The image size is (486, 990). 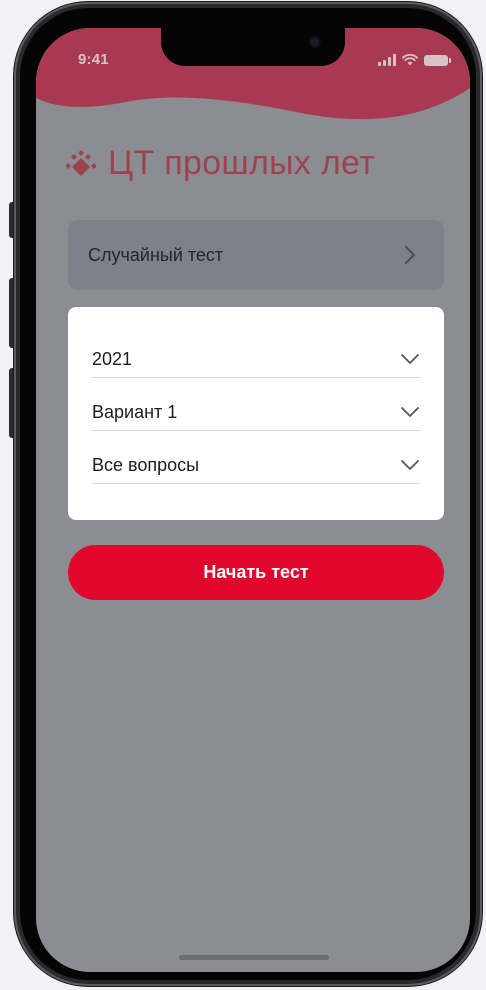 I want to click on page-title: ЦТ прошлых лет, so click(x=241, y=163).